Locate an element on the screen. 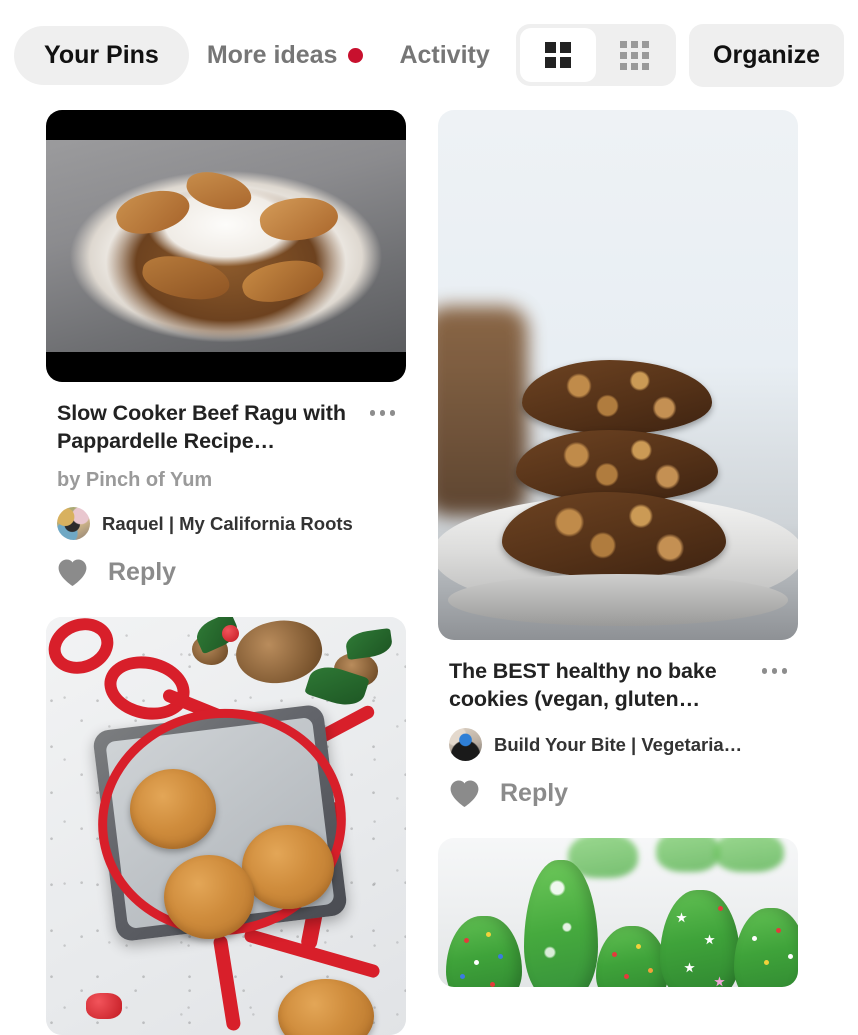  grid-3x3-icon is located at coordinates (634, 55).